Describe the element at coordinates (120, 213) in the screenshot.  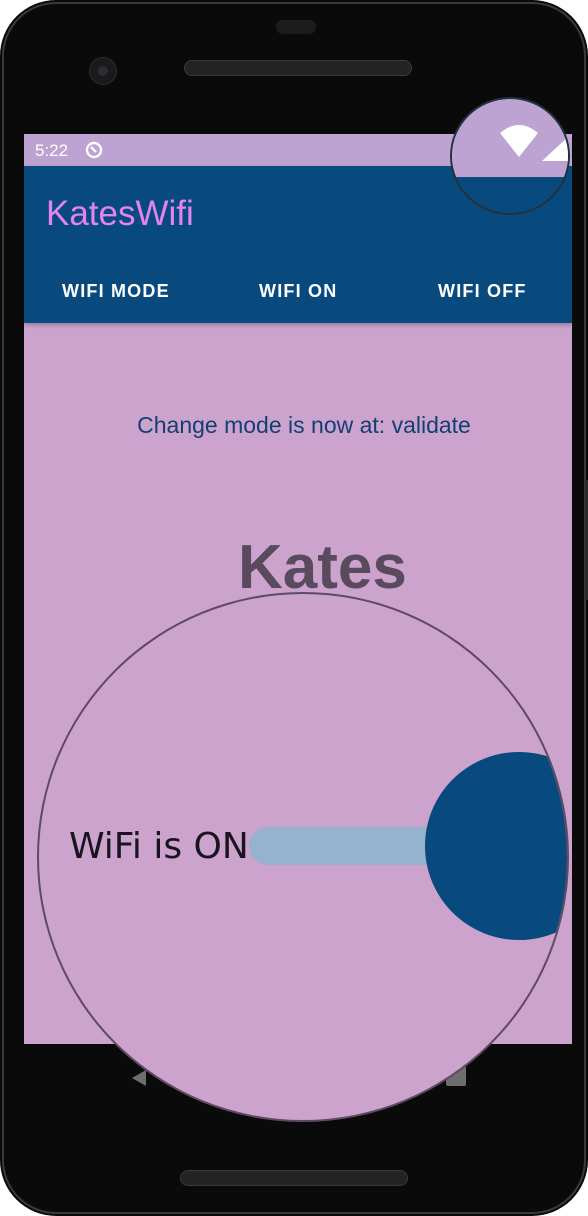
I see `app-title: KatesWifi` at that location.